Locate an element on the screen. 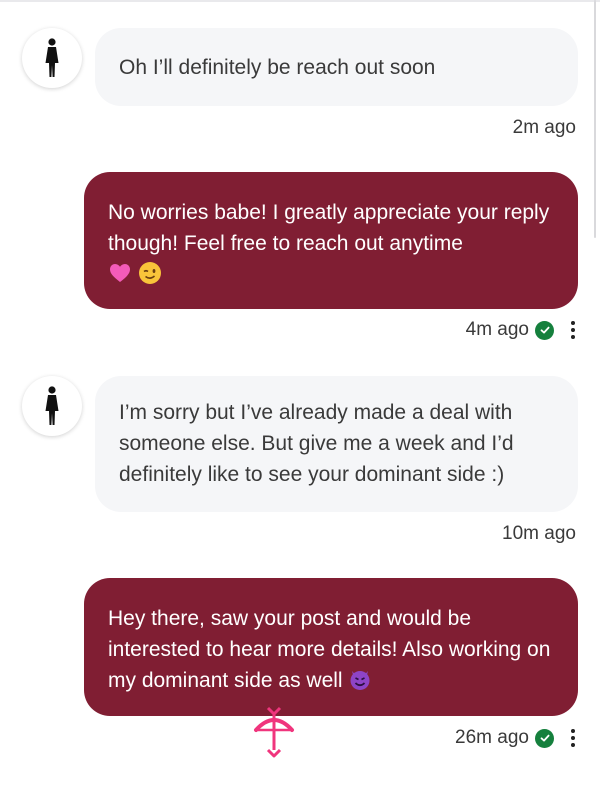 The image size is (600, 787). header-divider is located at coordinates (300, 1).